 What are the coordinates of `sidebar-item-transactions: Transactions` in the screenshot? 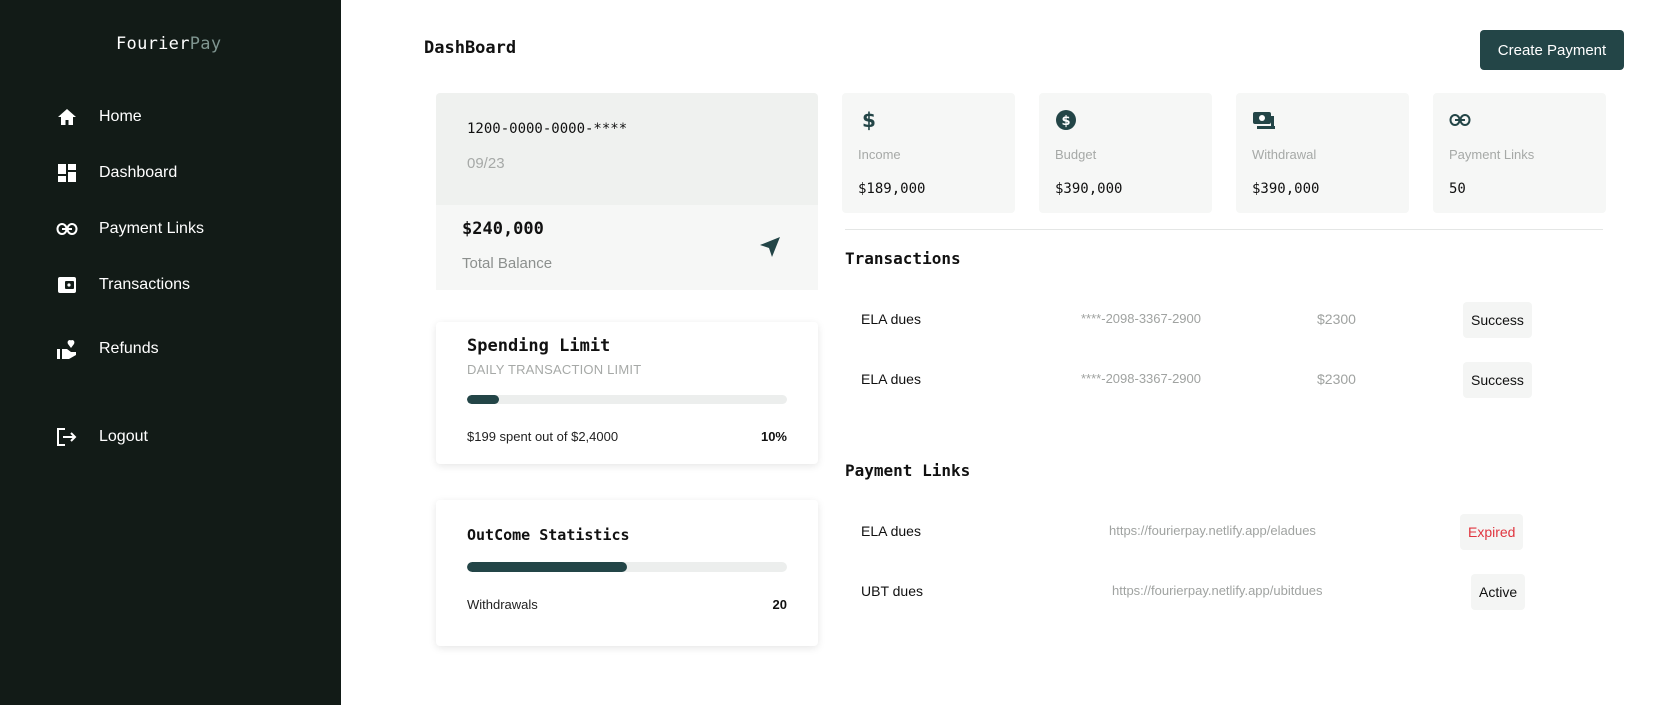 It's located at (123, 285).